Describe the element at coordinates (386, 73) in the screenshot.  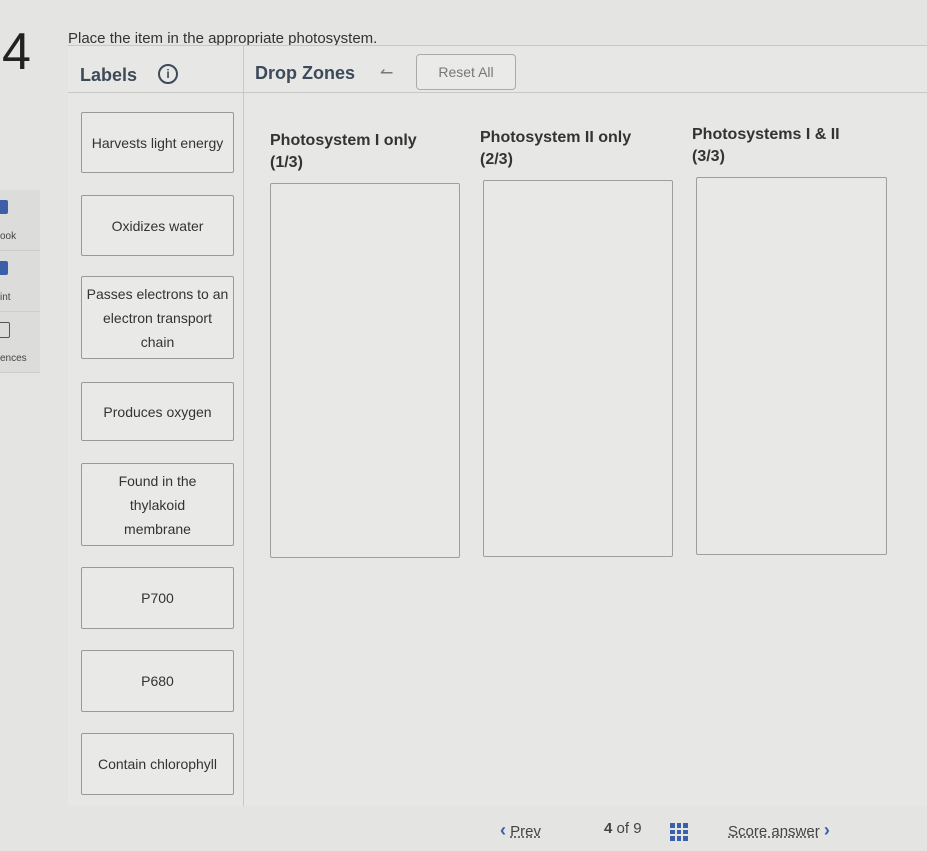
I see `undo-icon: ↼` at that location.